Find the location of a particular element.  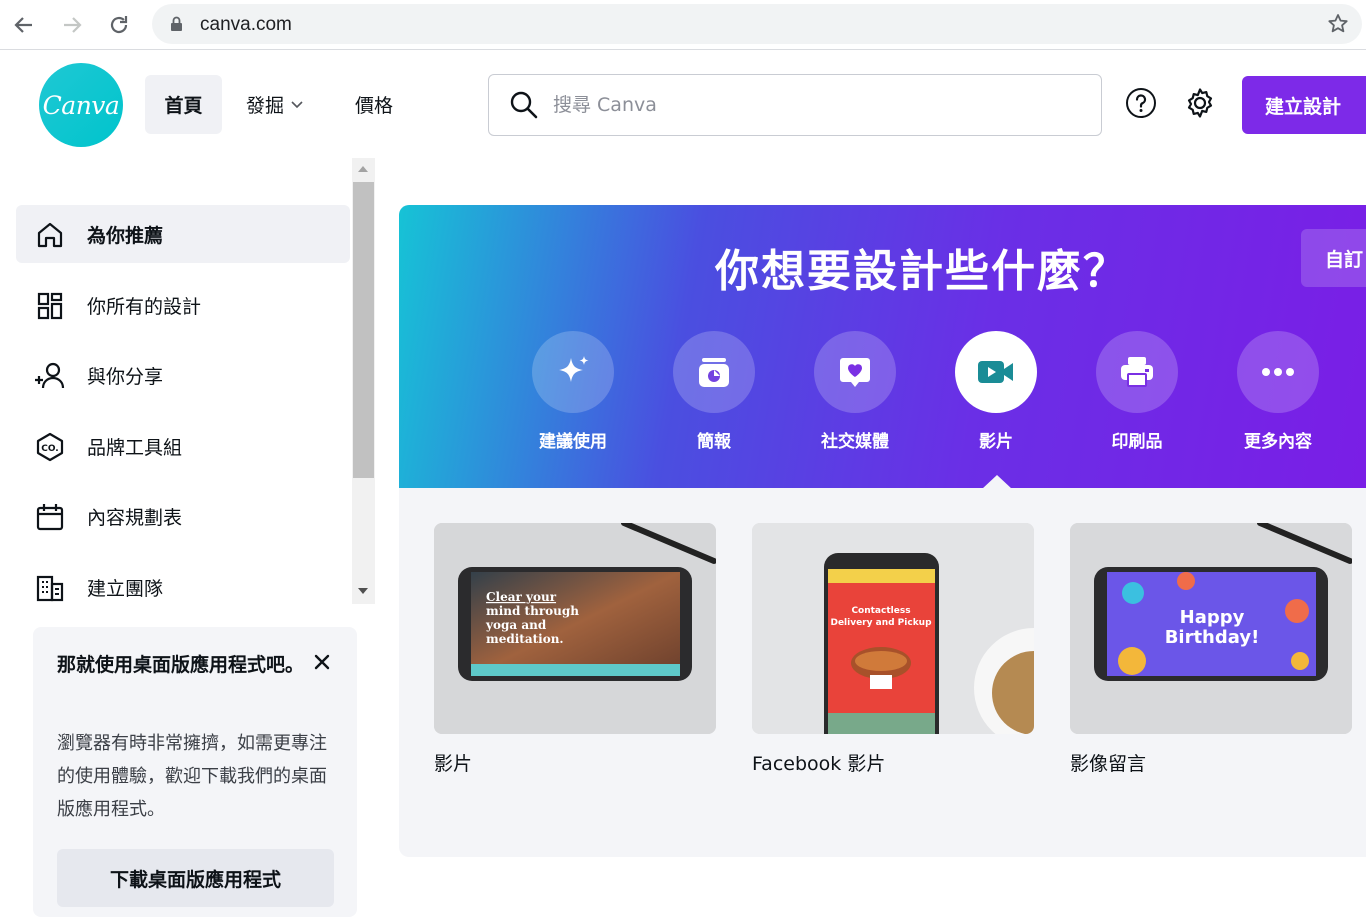

sidebar-item-label: 建立團隊 is located at coordinates (125, 588).